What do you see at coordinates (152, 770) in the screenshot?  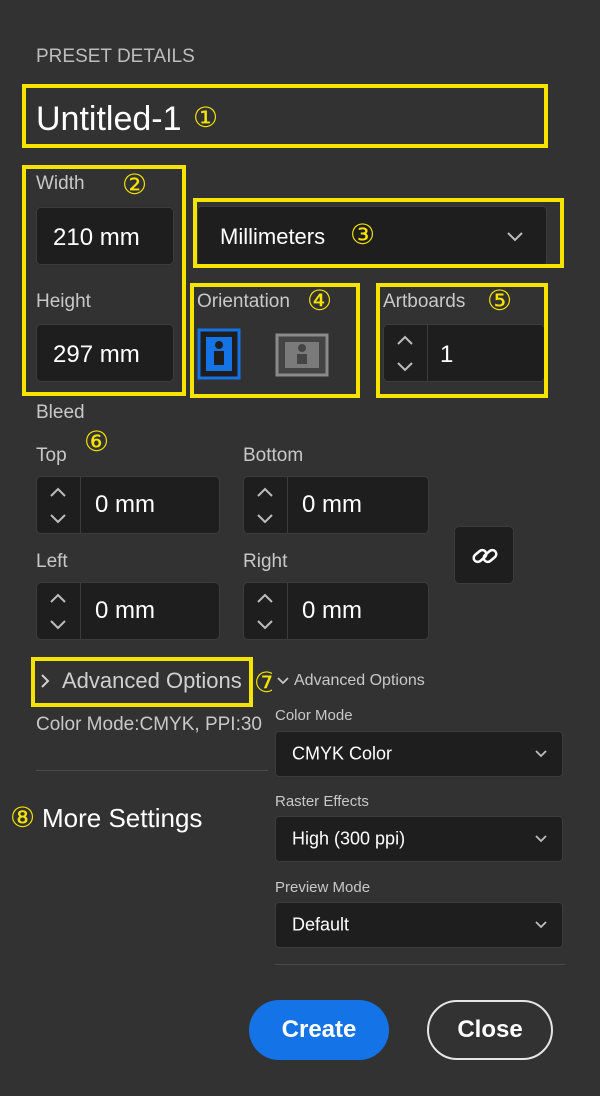 I see `divider` at bounding box center [152, 770].